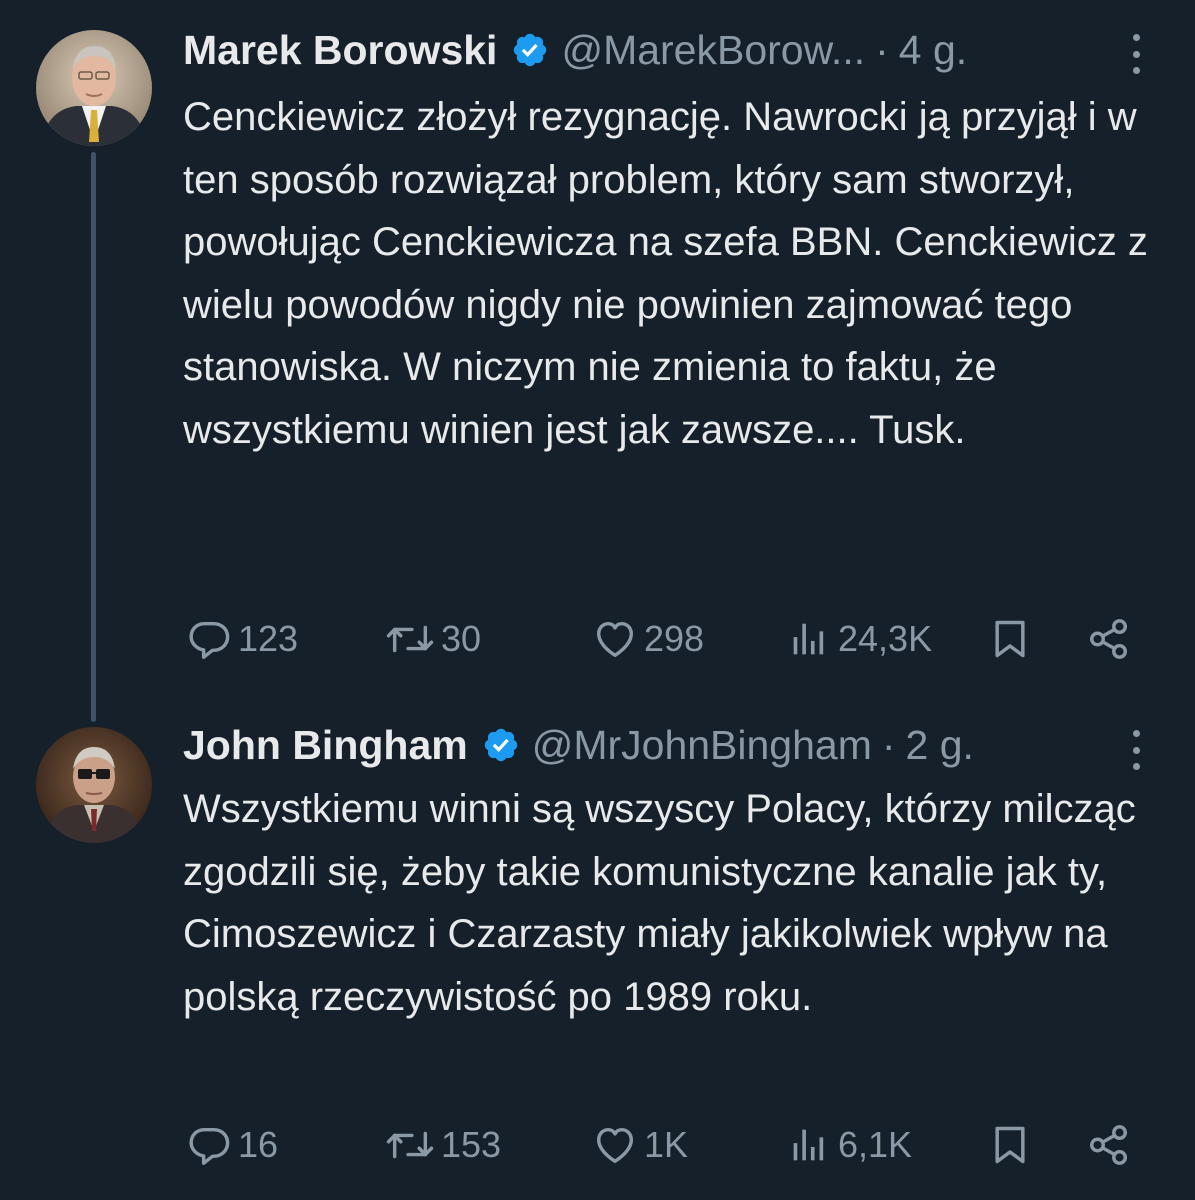 This screenshot has width=1195, height=1200. I want to click on like-count: 1K, so click(666, 1144).